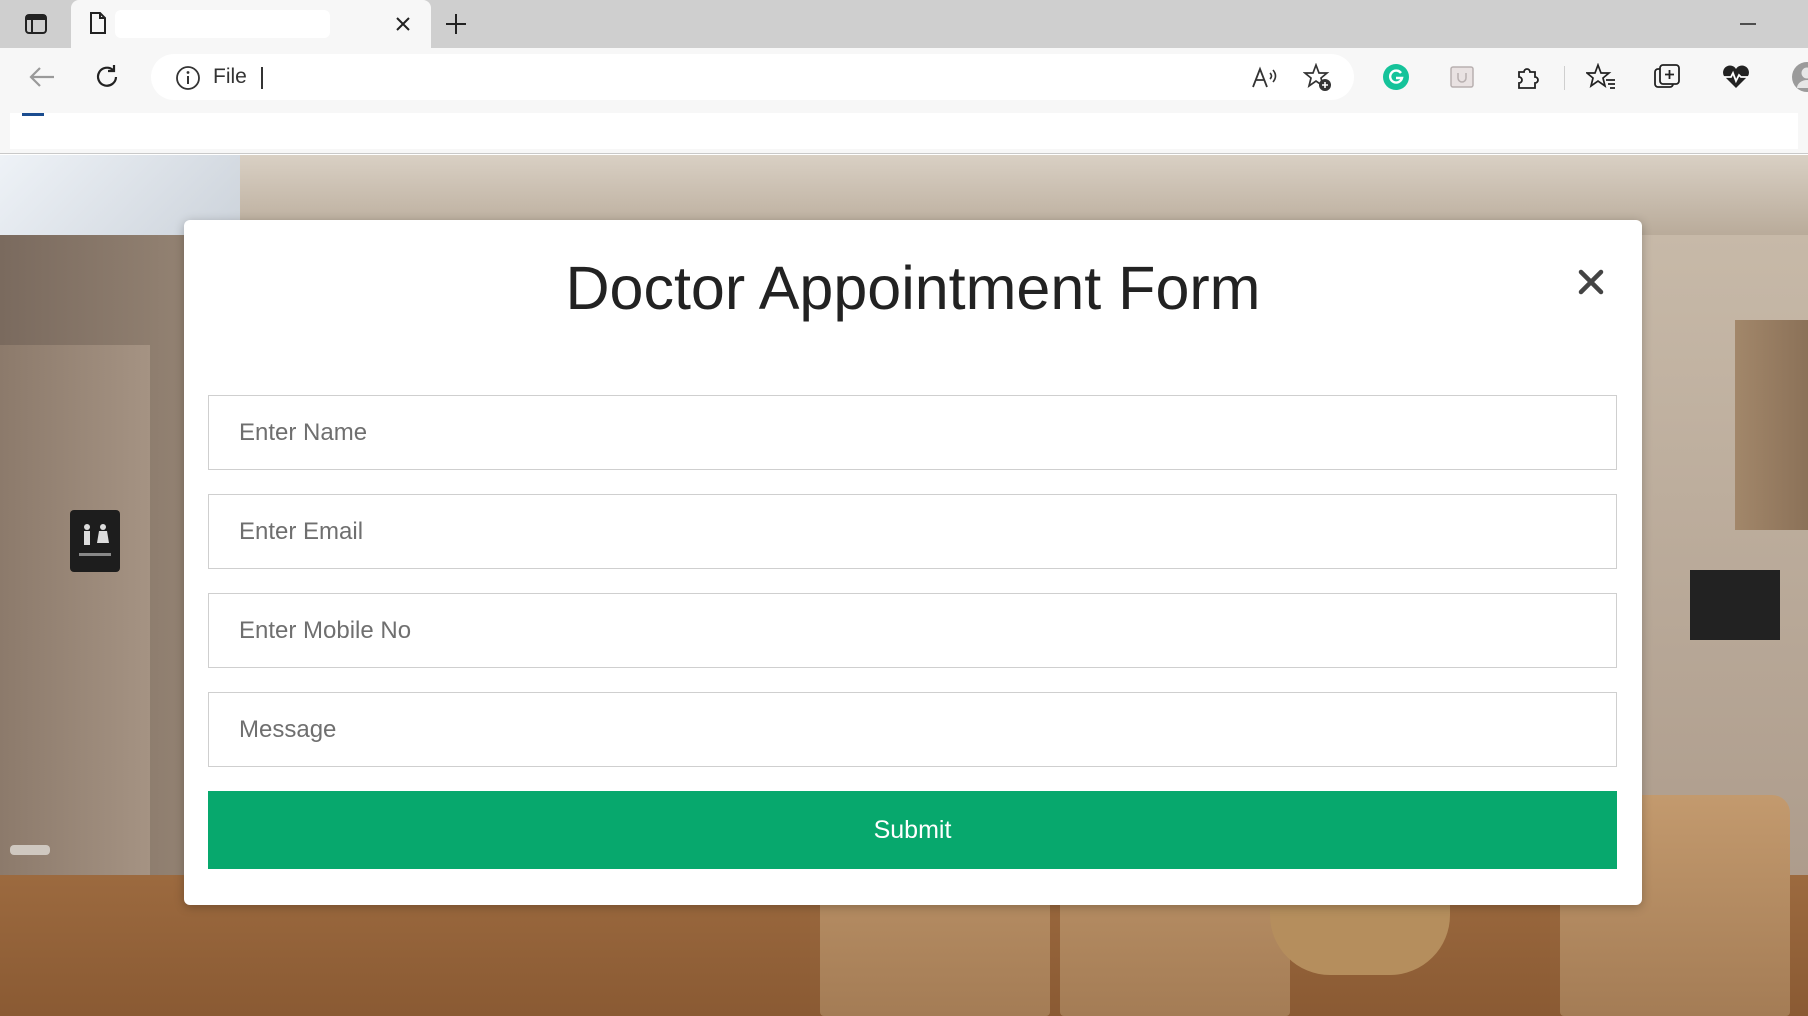 This screenshot has height=1016, width=1808. Describe the element at coordinates (1265, 78) in the screenshot. I see `read-aloud-icon` at that location.